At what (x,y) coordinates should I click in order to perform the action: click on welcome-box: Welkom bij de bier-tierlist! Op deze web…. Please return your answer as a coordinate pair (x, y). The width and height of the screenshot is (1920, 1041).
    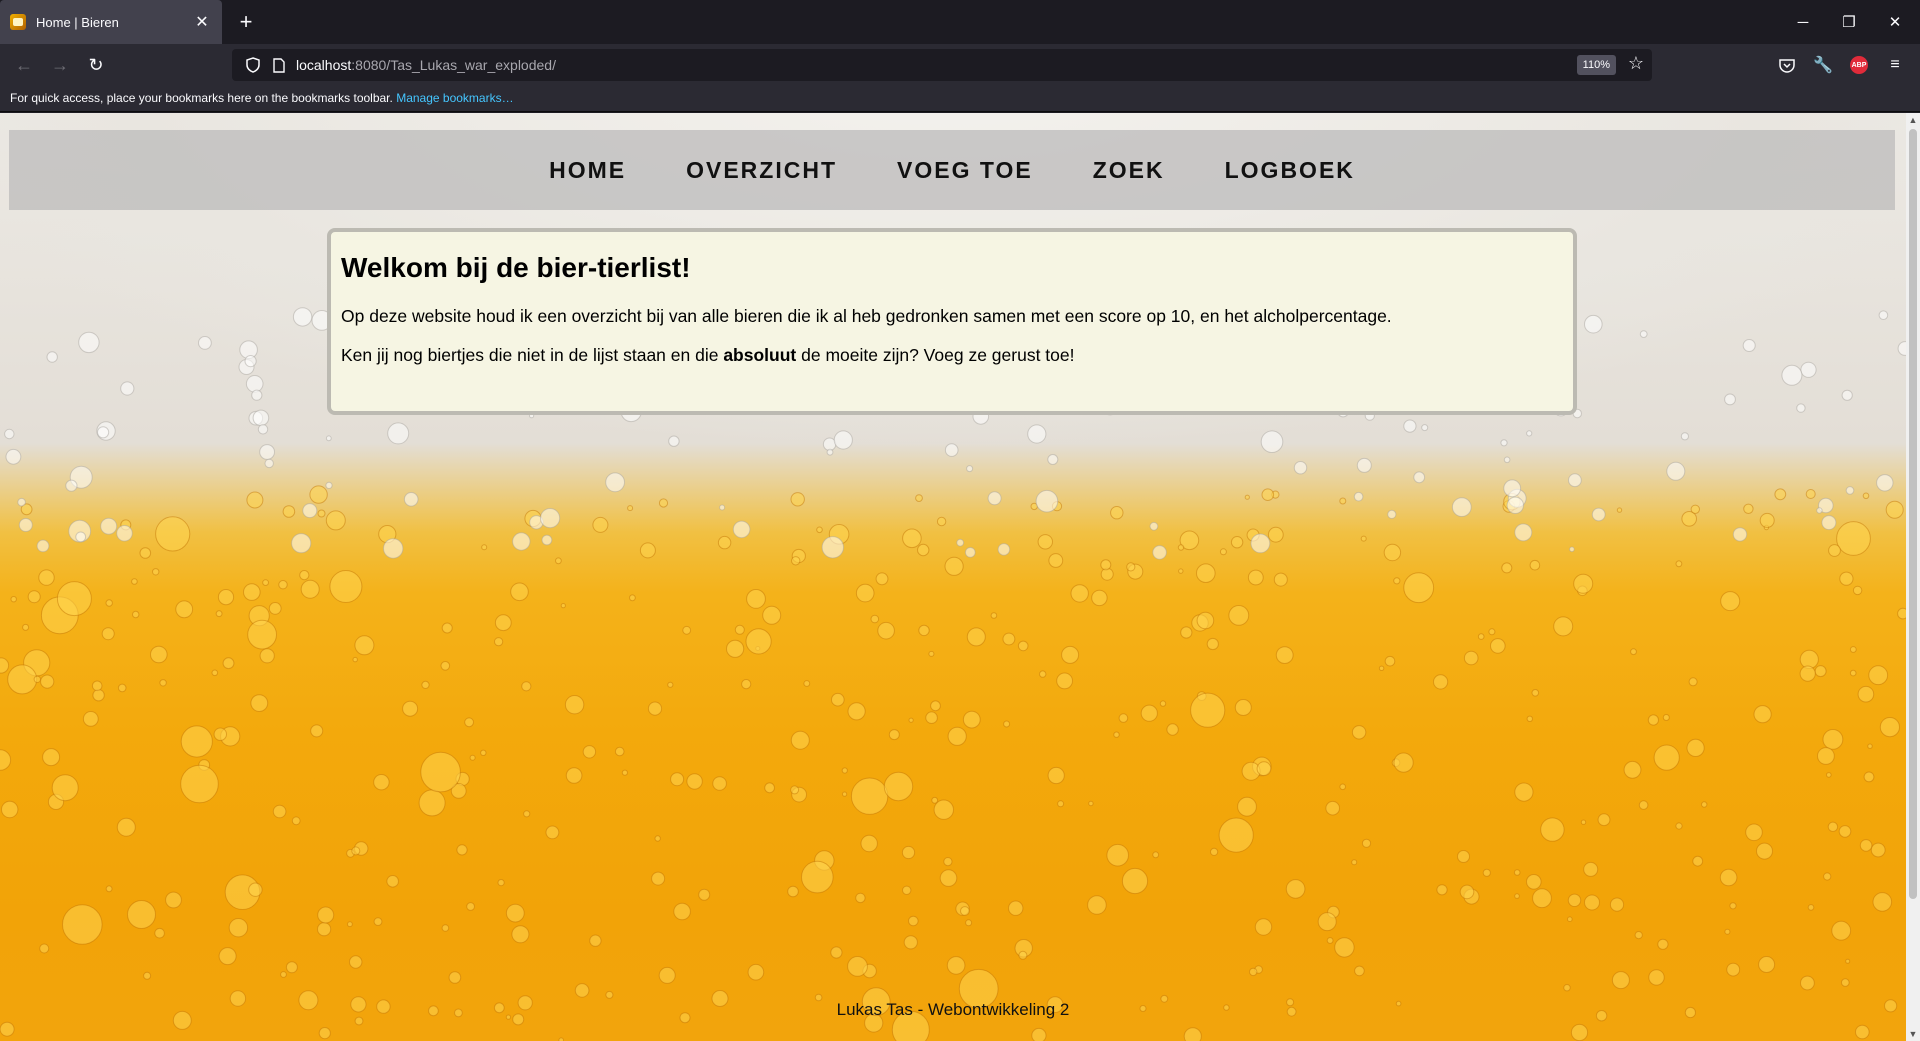
    Looking at the image, I should click on (952, 321).